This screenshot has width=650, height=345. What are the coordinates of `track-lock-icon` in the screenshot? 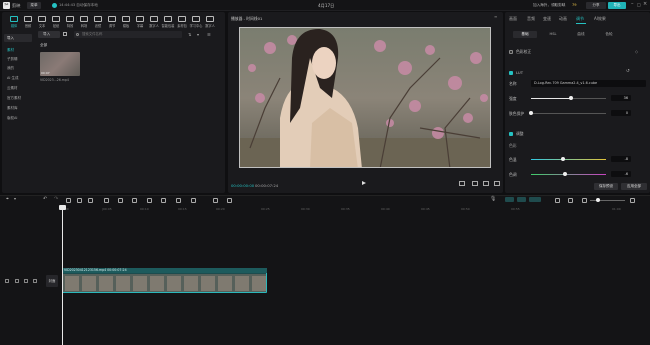 It's located at (7, 281).